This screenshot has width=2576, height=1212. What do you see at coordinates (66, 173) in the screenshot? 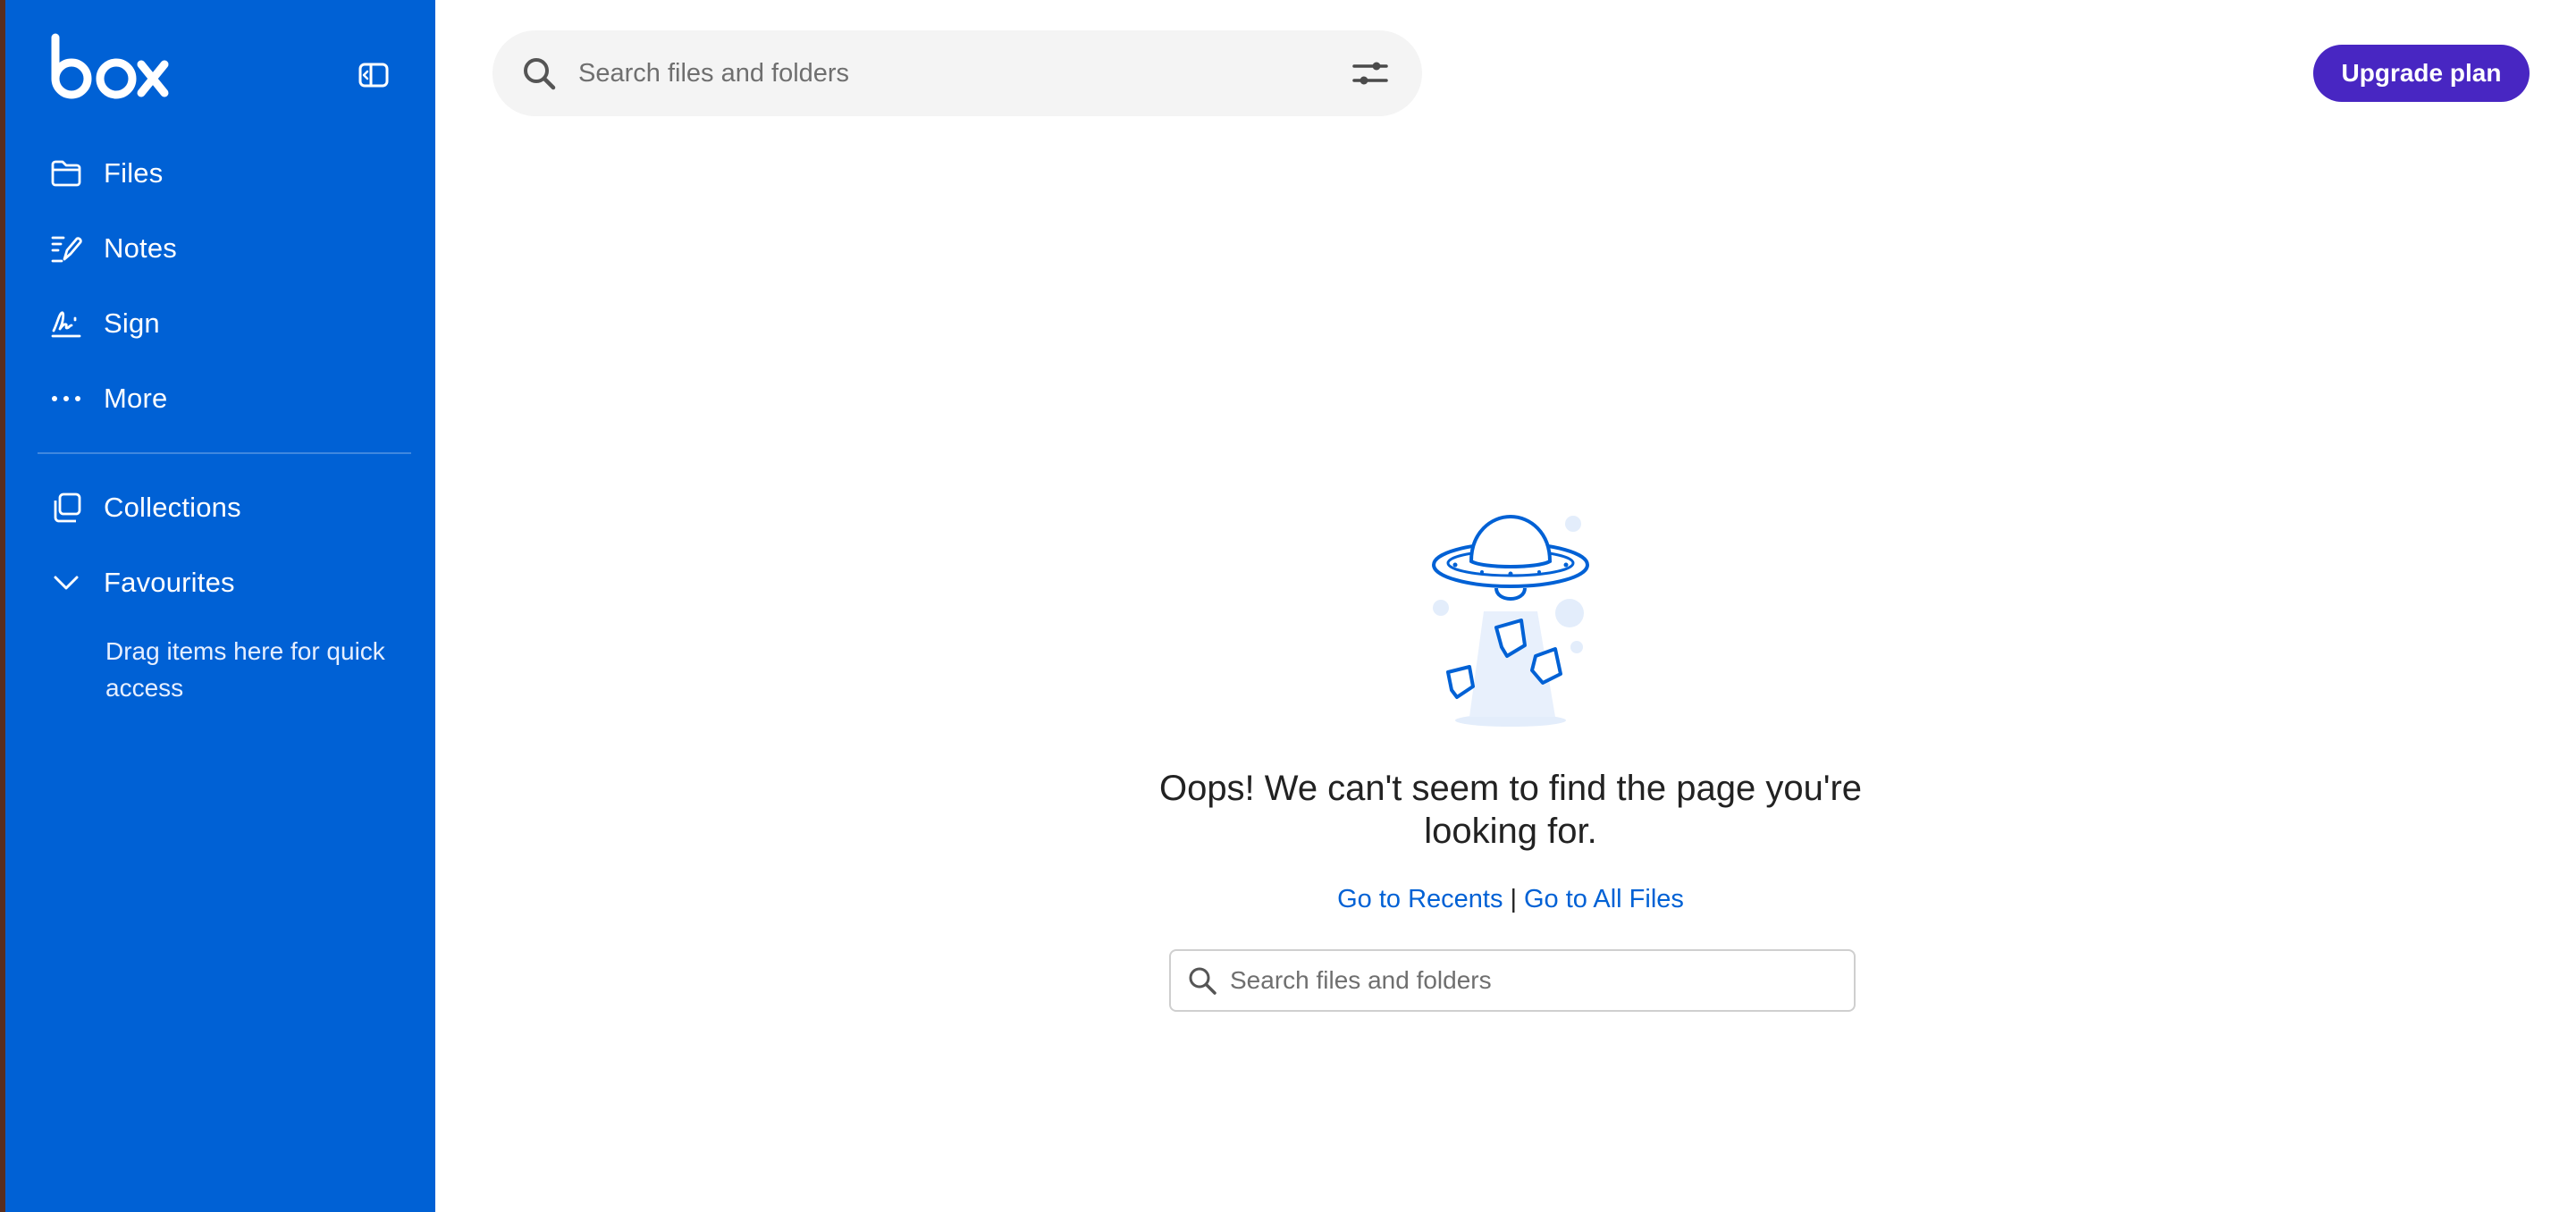
I see `folder-icon` at bounding box center [66, 173].